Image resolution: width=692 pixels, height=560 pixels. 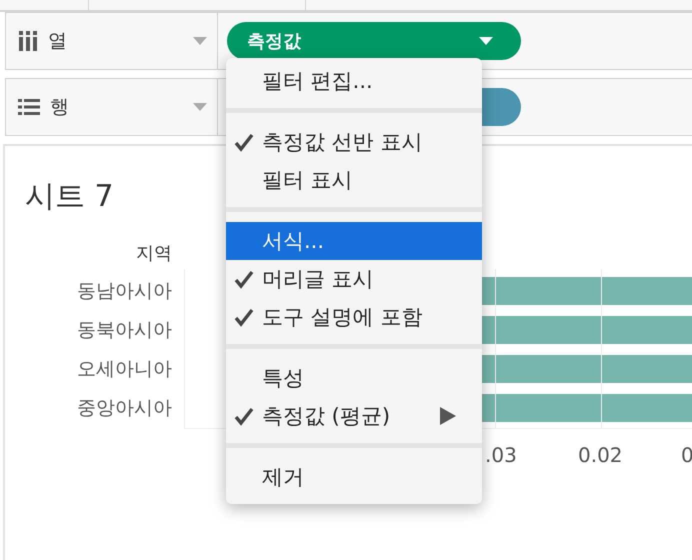 What do you see at coordinates (354, 416) in the screenshot?
I see `menu-item: 측정값 (평균)` at bounding box center [354, 416].